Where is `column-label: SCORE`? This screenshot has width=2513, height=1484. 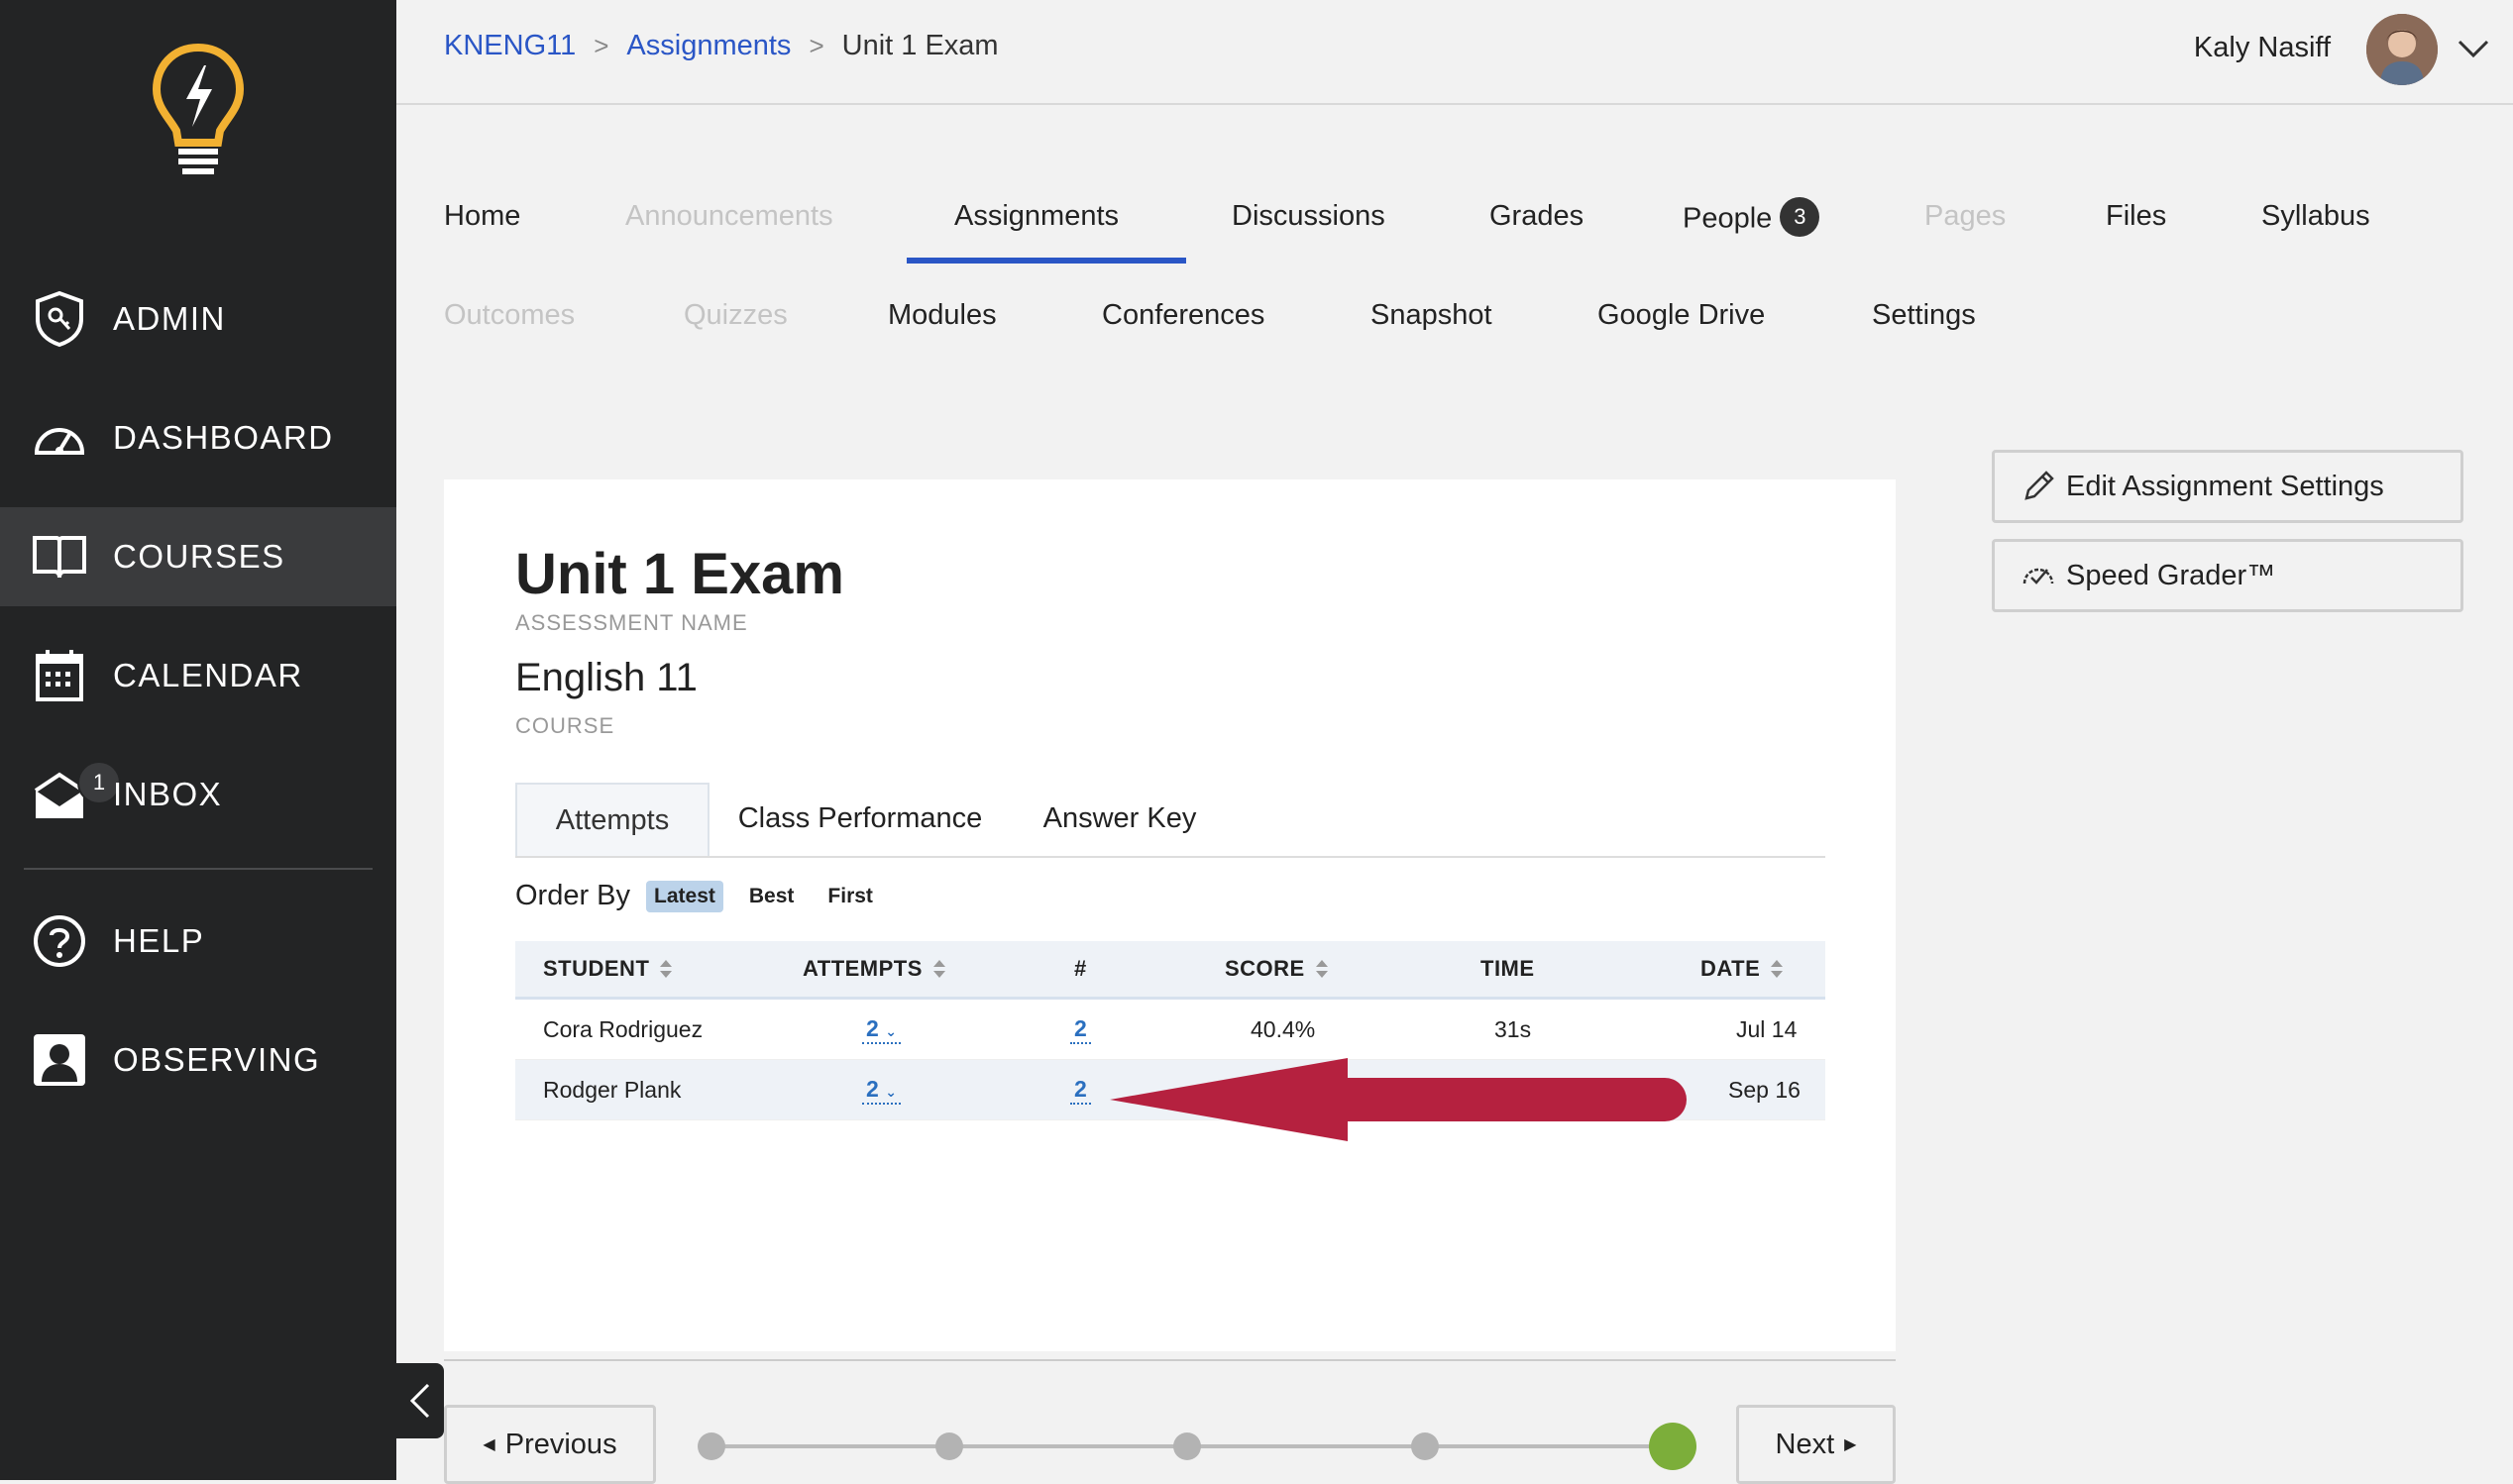
column-label: SCORE is located at coordinates (1265, 969).